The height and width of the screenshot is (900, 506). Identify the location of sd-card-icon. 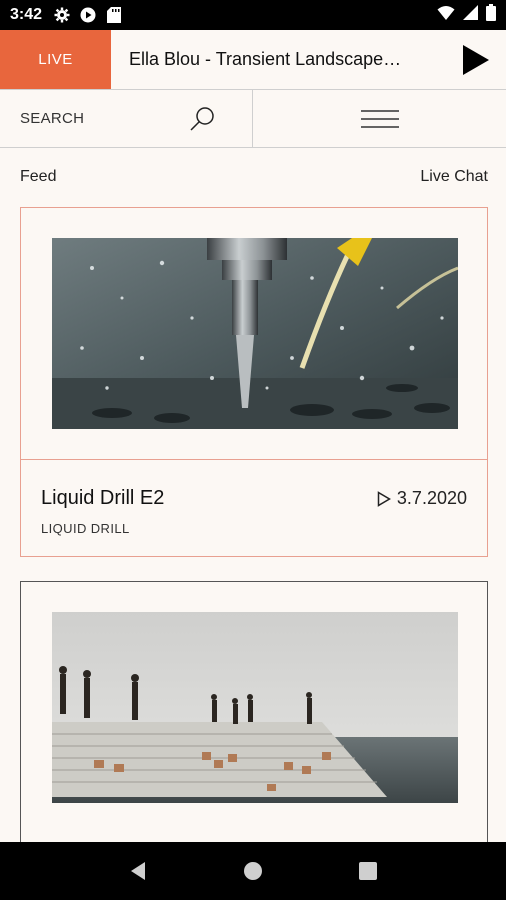
(114, 15).